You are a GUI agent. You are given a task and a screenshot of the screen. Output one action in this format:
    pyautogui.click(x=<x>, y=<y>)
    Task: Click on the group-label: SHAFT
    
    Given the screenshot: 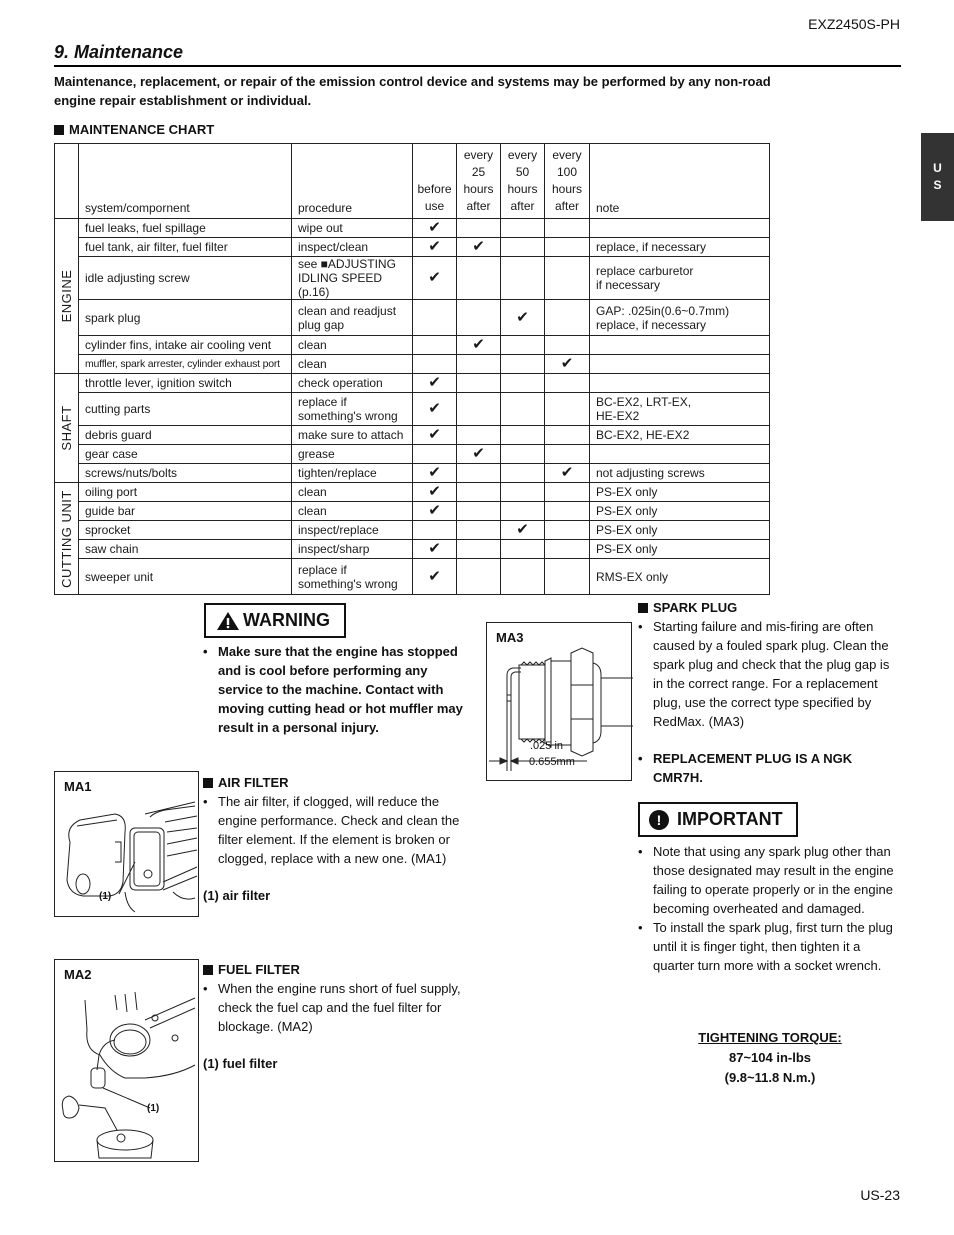 What is the action you would take?
    pyautogui.click(x=66, y=428)
    